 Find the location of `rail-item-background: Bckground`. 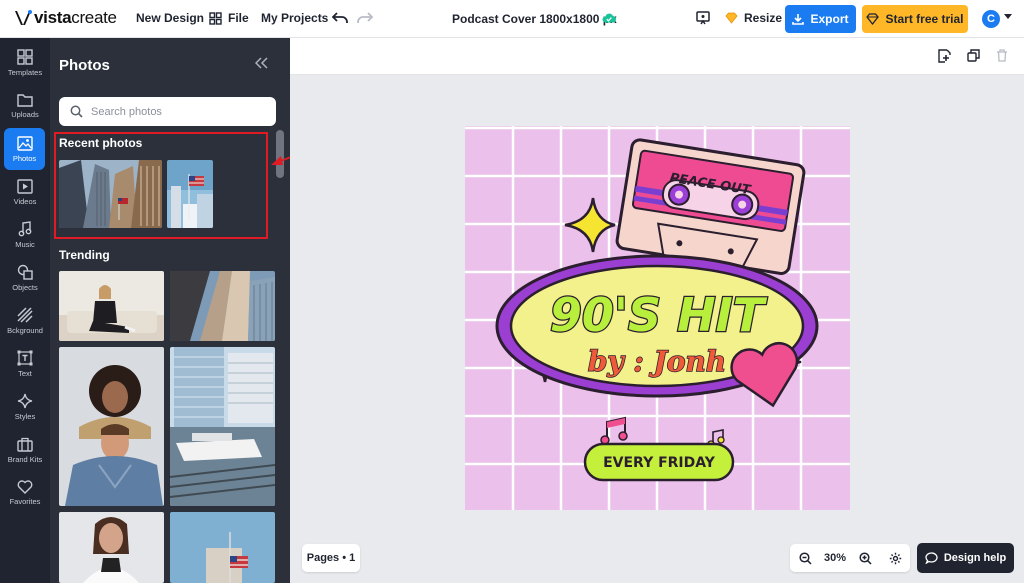

rail-item-background: Bckground is located at coordinates (25, 321).